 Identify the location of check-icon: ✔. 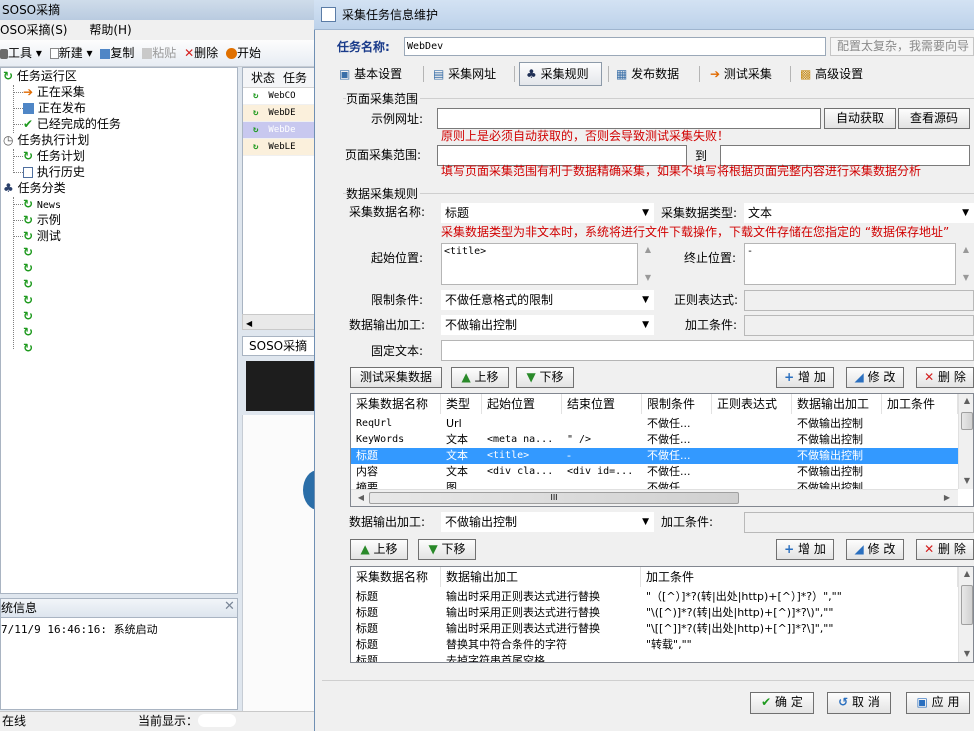
(766, 702).